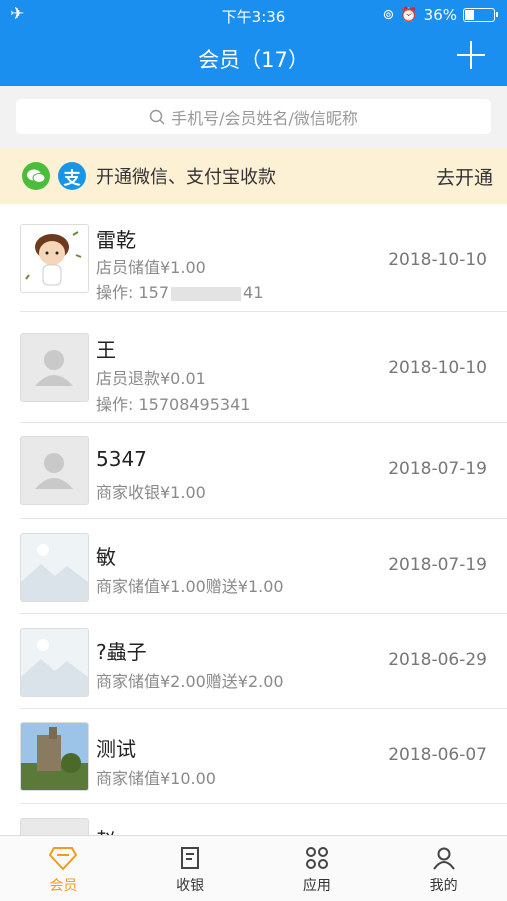  What do you see at coordinates (186, 177) in the screenshot?
I see `banner-text: 开通微信、支付宝收款` at bounding box center [186, 177].